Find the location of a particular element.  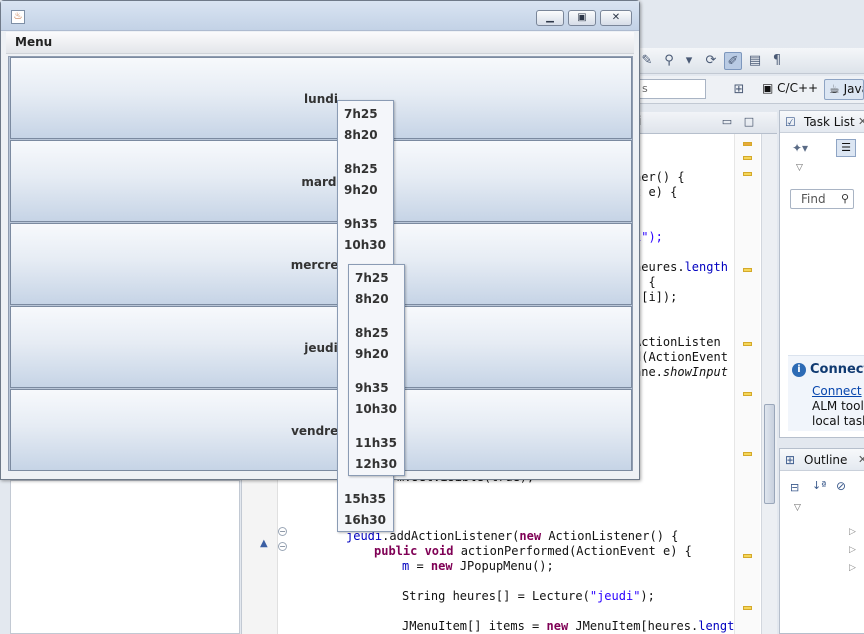

override-marker-icon: ▲ is located at coordinates (264, 543).